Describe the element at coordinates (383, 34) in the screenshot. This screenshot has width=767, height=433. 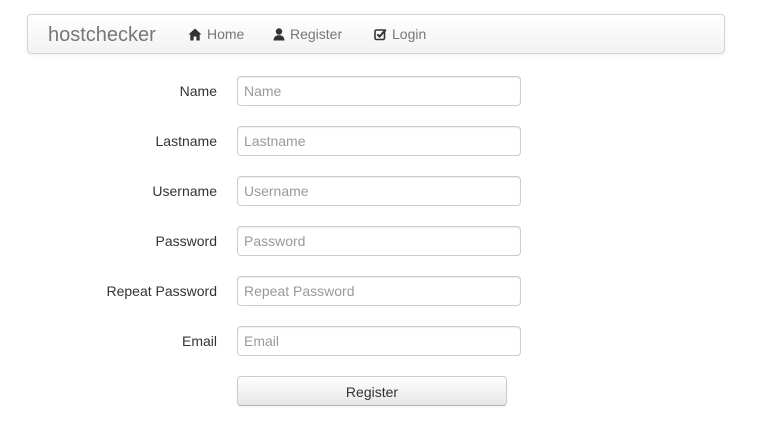
I see `check-icon` at that location.